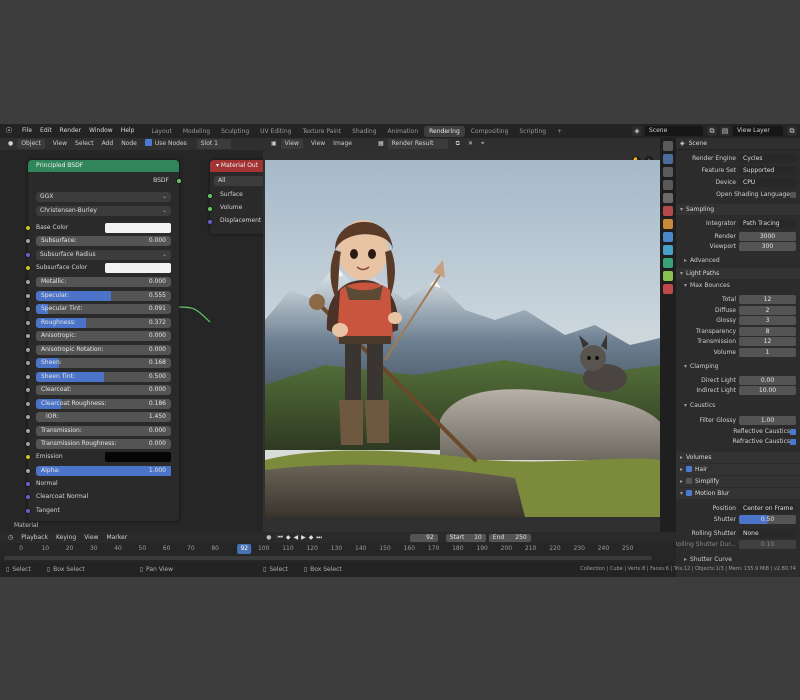 This screenshot has height=700, width=800. I want to click on view-layer-tab-icon, so click(668, 185).